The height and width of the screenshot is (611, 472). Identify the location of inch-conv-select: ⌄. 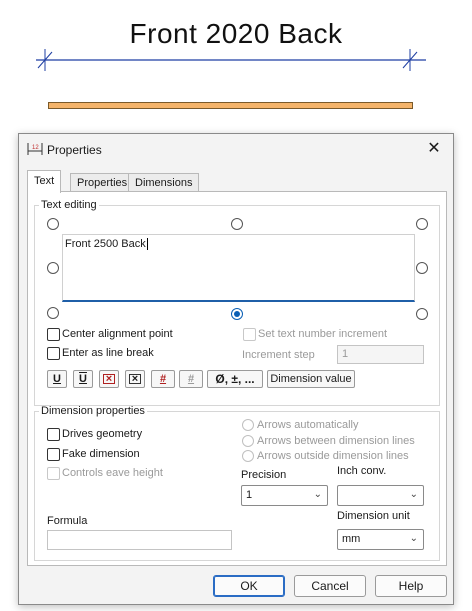
(380, 495).